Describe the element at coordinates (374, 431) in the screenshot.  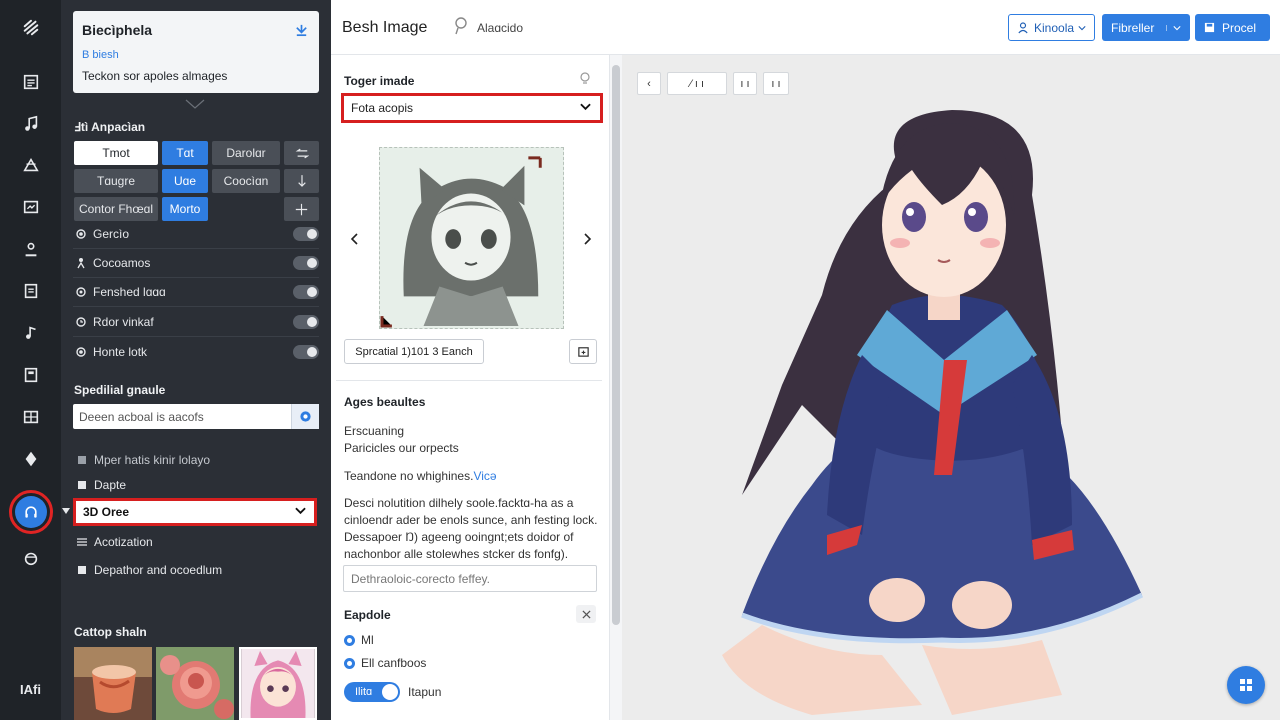
I see `ages-line-1: Erscuaning` at that location.